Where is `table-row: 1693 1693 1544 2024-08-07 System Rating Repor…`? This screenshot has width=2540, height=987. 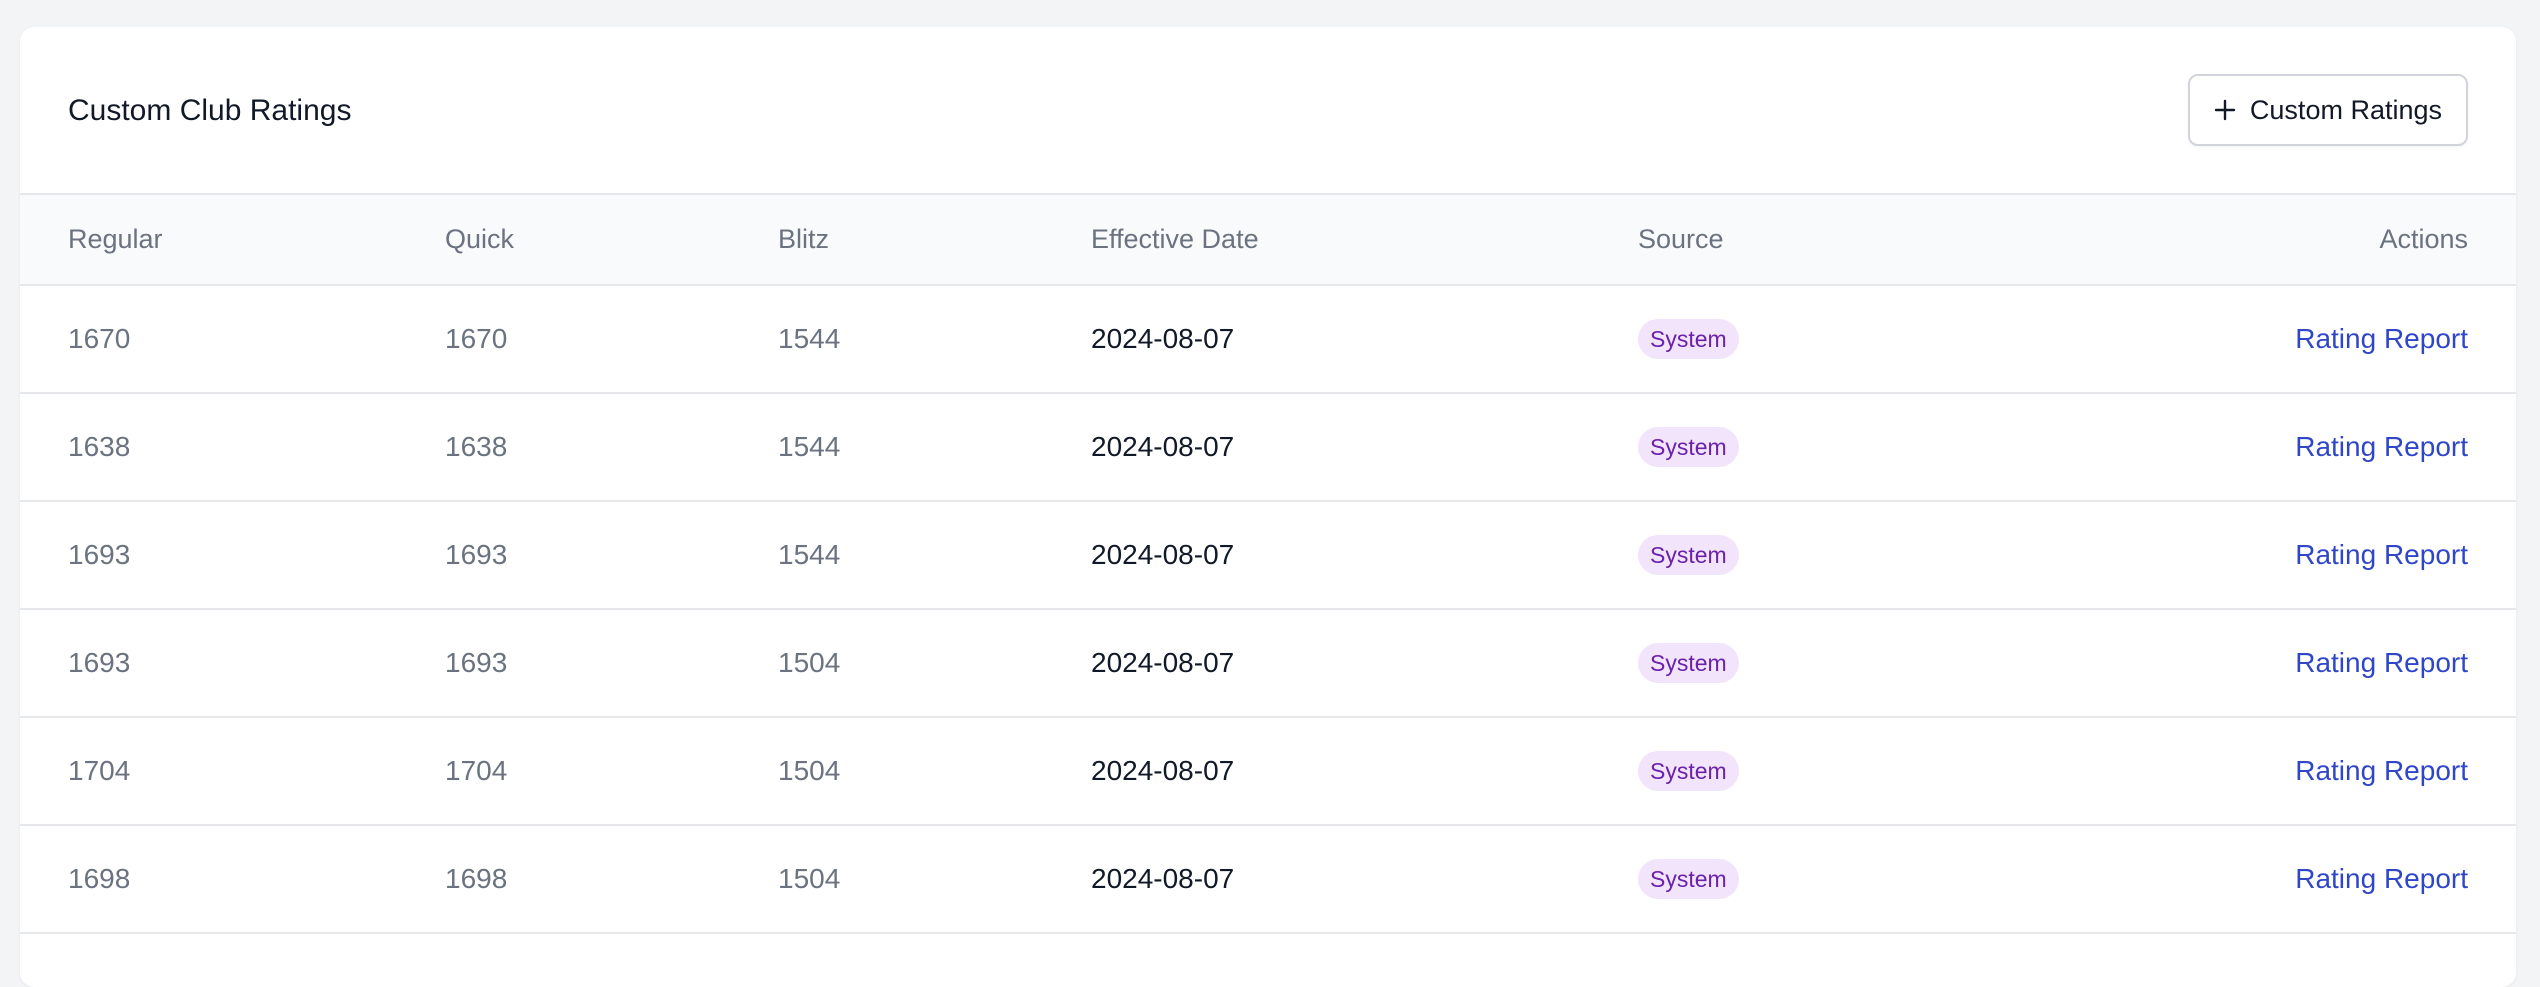
table-row: 1693 1693 1544 2024-08-07 System Rating Repor… is located at coordinates (1268, 555).